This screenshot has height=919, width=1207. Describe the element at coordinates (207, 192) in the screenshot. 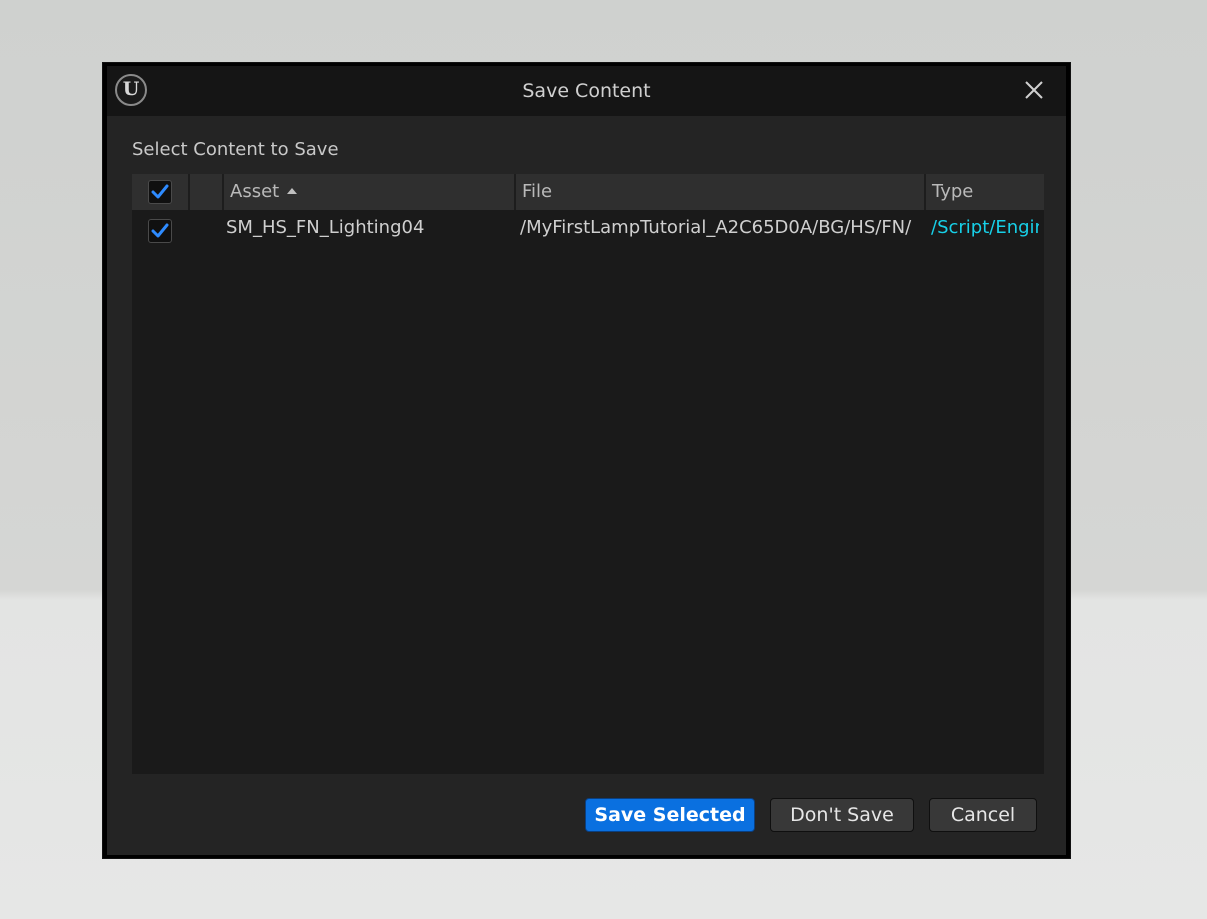

I see `icon-column-header` at that location.